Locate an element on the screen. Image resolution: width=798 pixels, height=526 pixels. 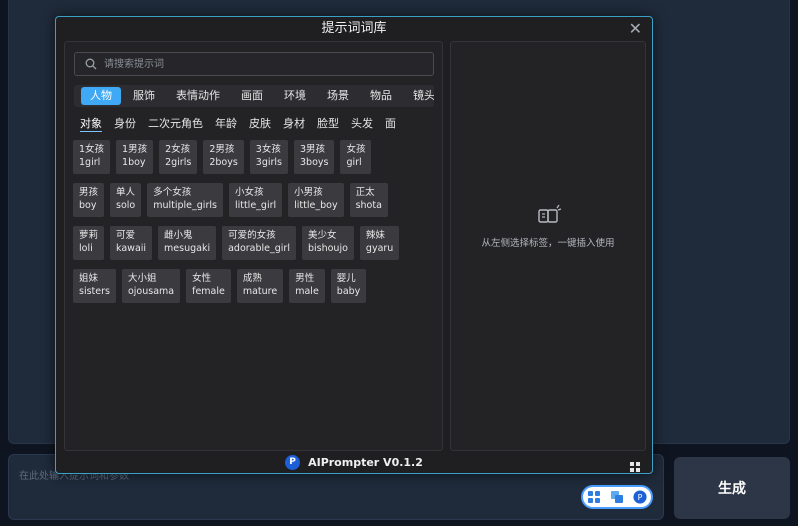
tag-en-label: gyaru is located at coordinates (379, 248).